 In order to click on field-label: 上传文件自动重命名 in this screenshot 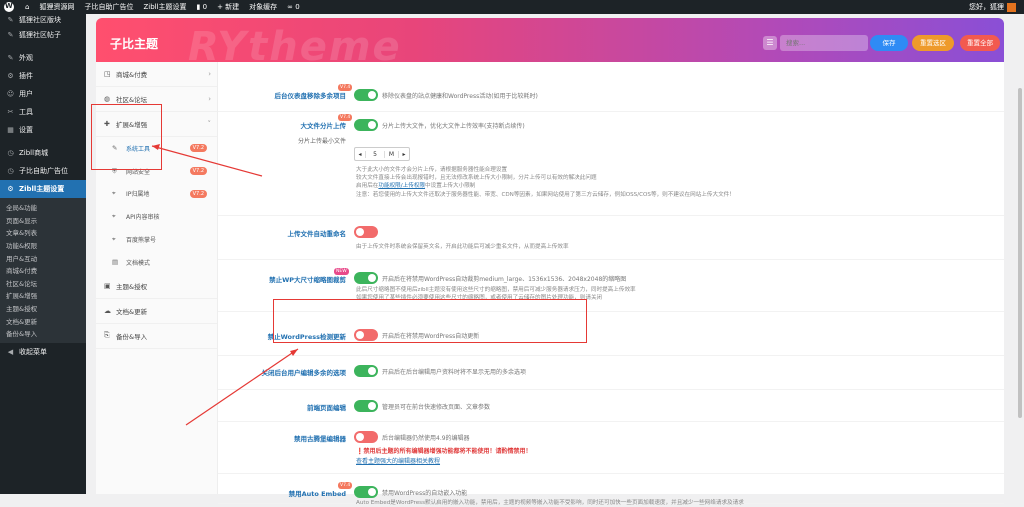, I will do `click(317, 234)`.